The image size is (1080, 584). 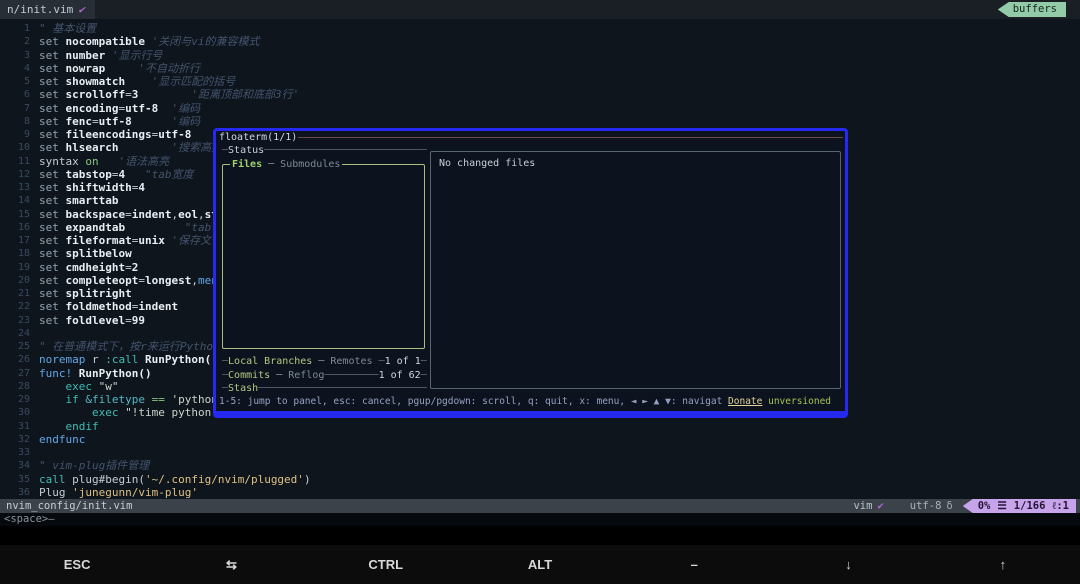 What do you see at coordinates (540, 452) in the screenshot?
I see `editor-line: 33` at bounding box center [540, 452].